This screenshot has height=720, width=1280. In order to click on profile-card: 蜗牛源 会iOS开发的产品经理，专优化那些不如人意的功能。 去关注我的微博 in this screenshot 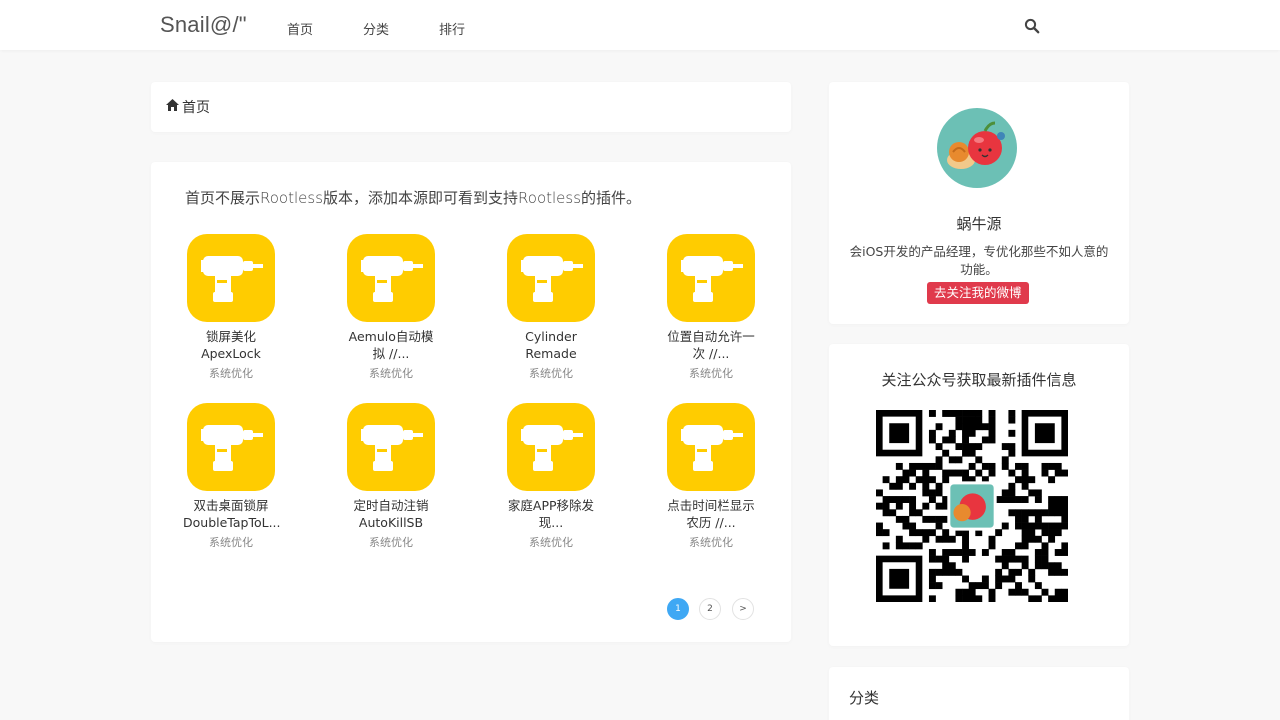, I will do `click(979, 203)`.